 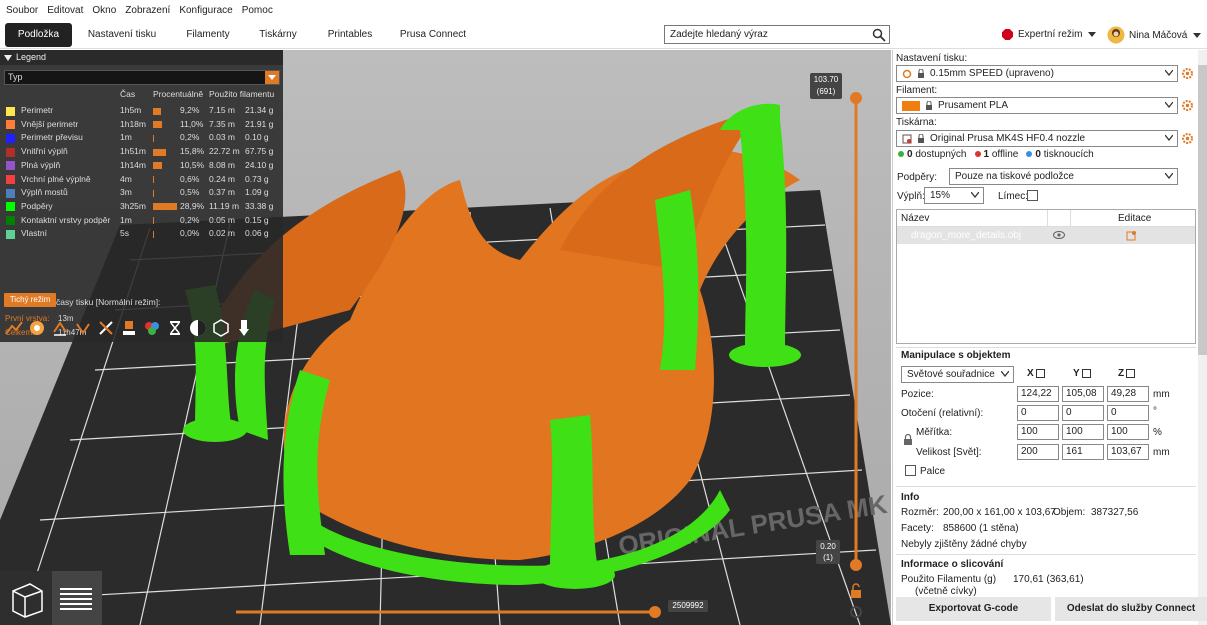 What do you see at coordinates (30, 300) in the screenshot?
I see `quiet-mode-button: Tichý režim` at bounding box center [30, 300].